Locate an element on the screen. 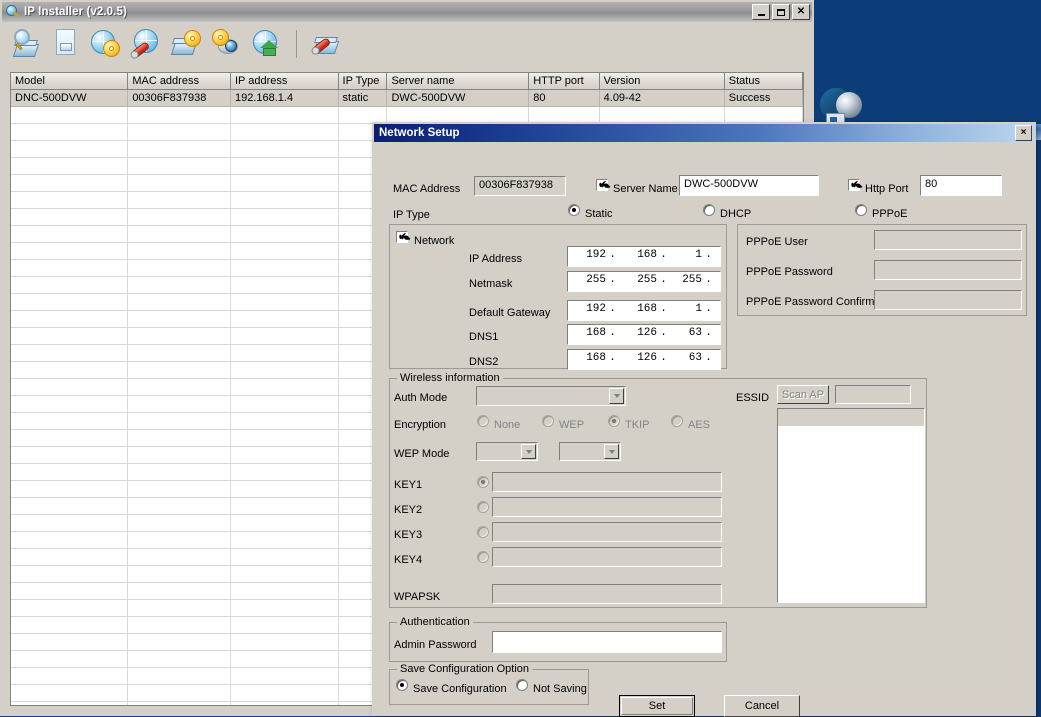  pppoe-field-label: PPPoE User is located at coordinates (777, 242).